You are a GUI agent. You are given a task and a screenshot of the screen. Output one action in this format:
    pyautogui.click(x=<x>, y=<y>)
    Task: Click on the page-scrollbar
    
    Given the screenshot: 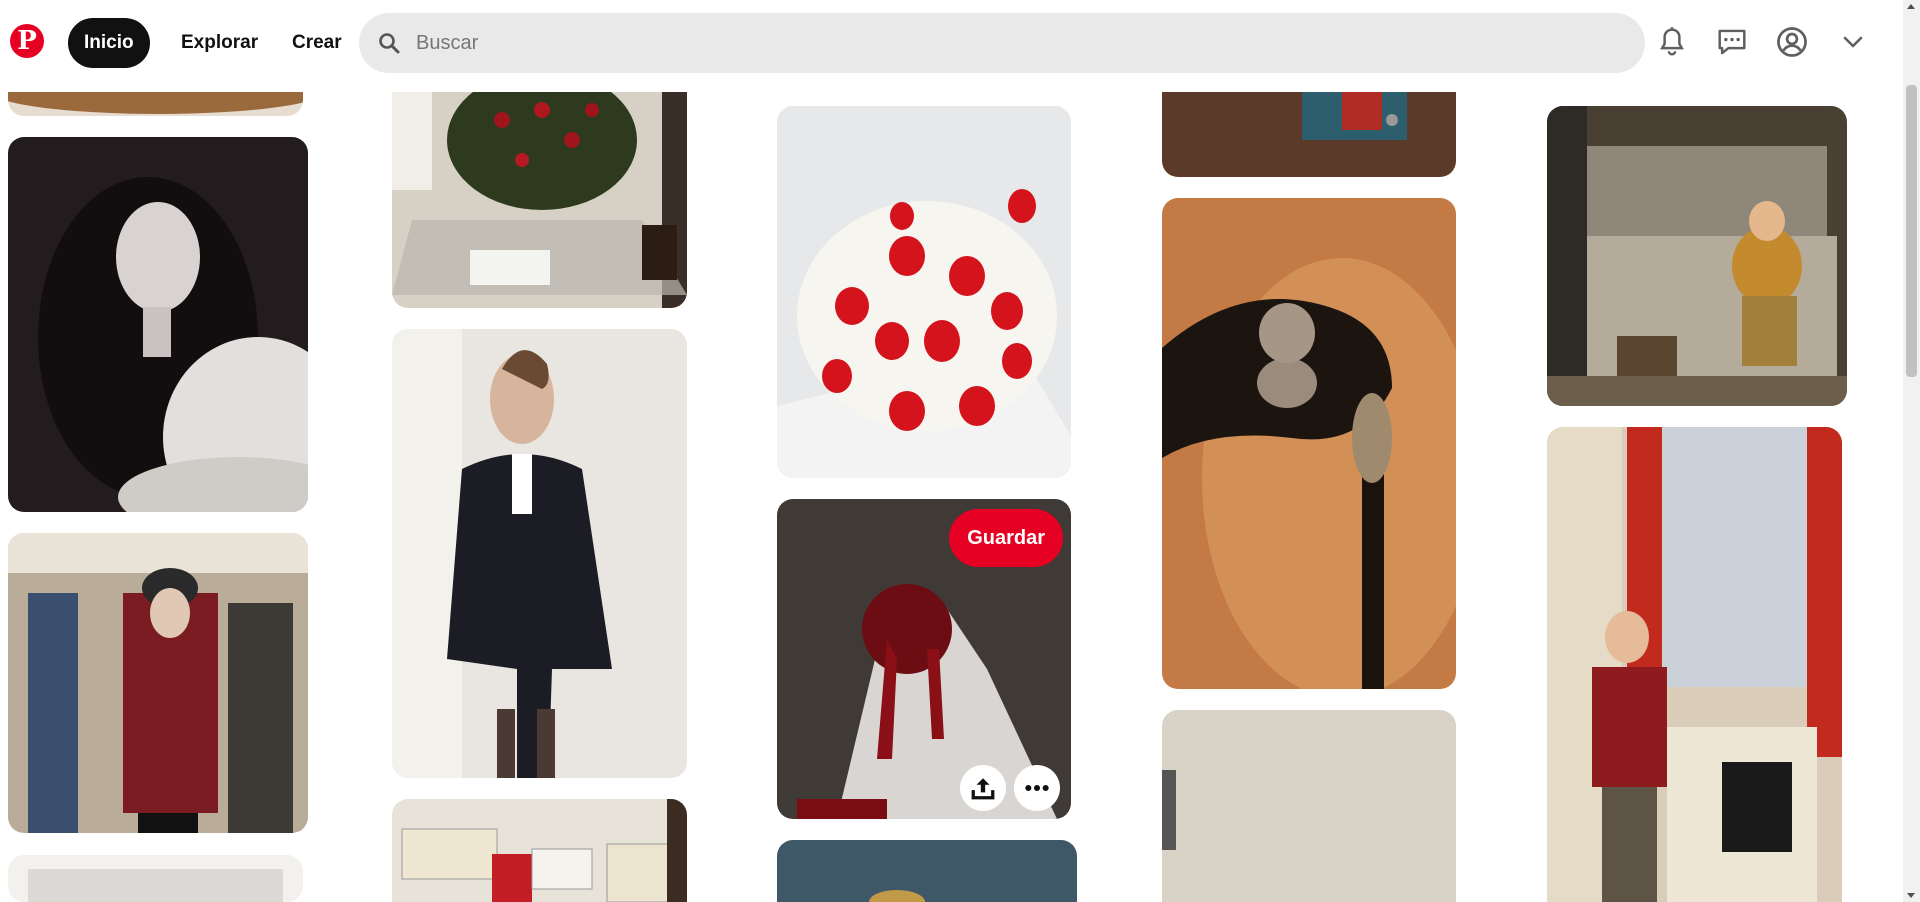 What is the action you would take?
    pyautogui.click(x=1911, y=451)
    